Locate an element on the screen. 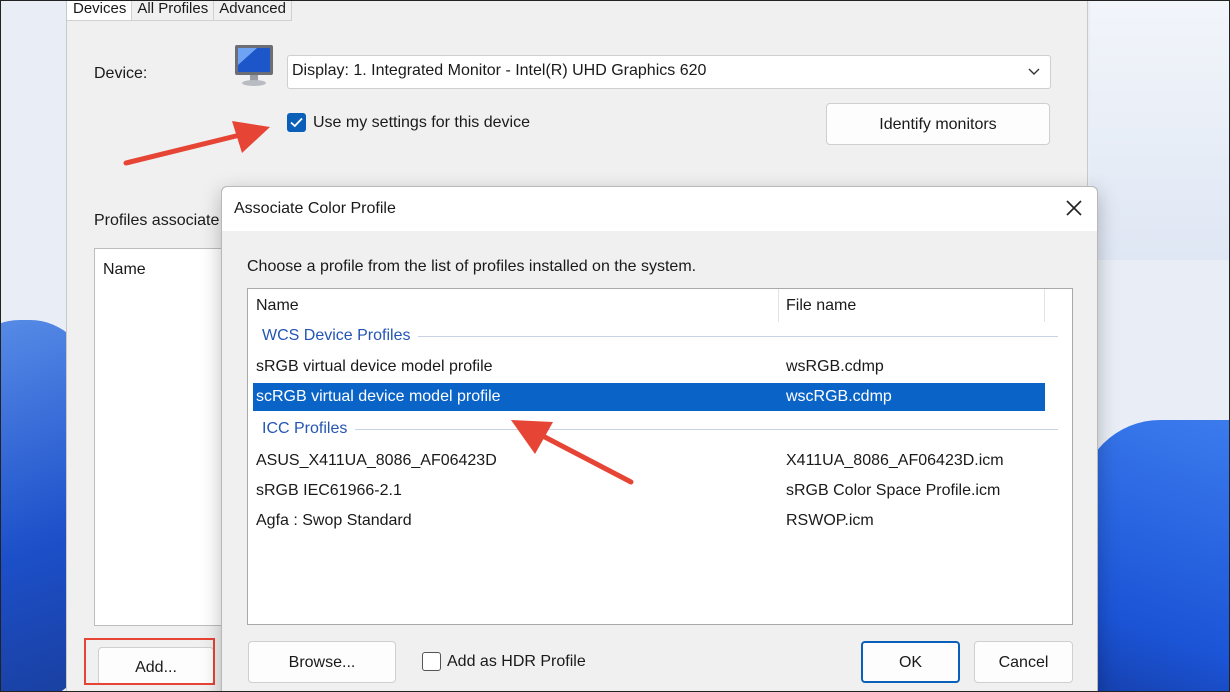 The width and height of the screenshot is (1230, 692). profile-name: scRGB virtual device model profile is located at coordinates (378, 396).